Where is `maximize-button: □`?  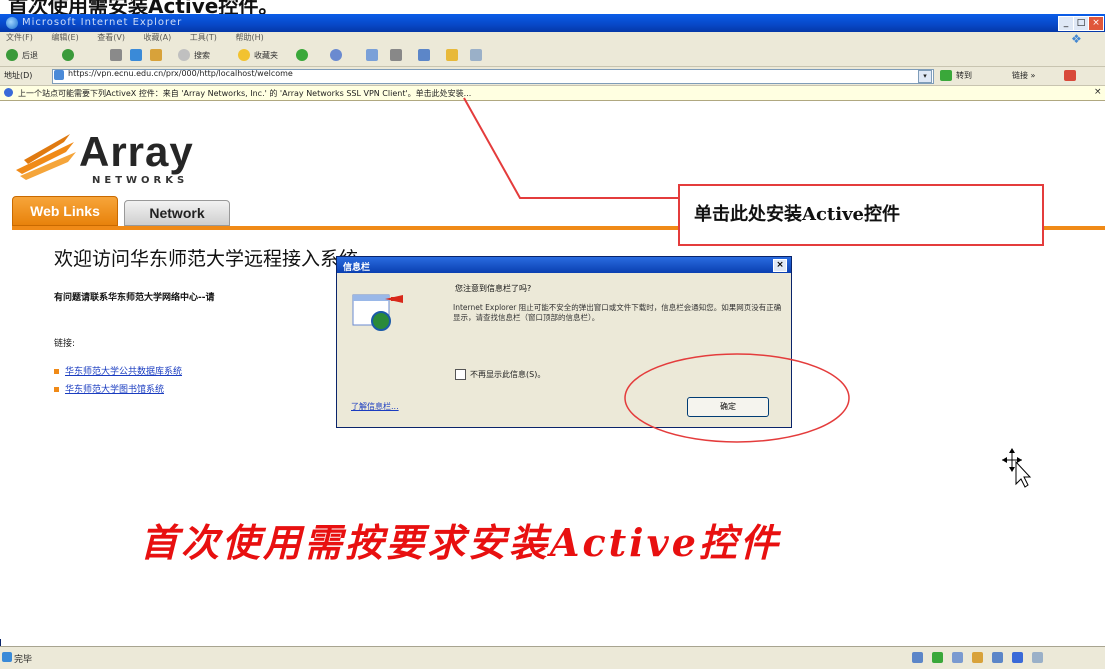 maximize-button: □ is located at coordinates (1081, 23).